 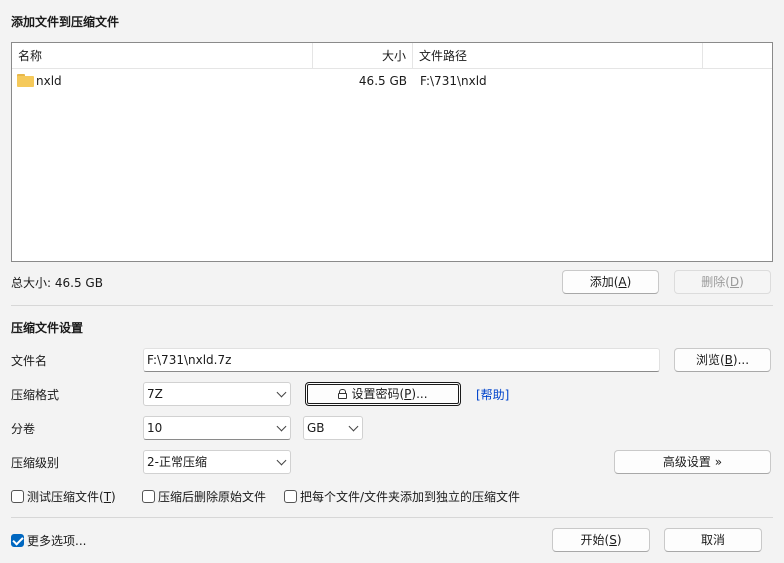 What do you see at coordinates (217, 394) in the screenshot?
I see `format-select: 7Z` at bounding box center [217, 394].